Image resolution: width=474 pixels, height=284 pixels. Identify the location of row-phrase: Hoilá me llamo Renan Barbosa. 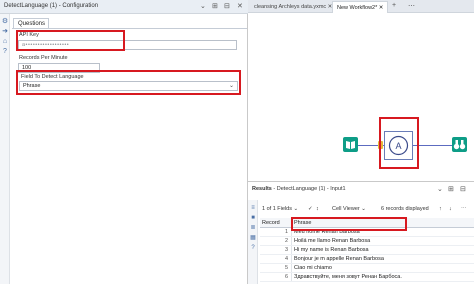
(332, 241).